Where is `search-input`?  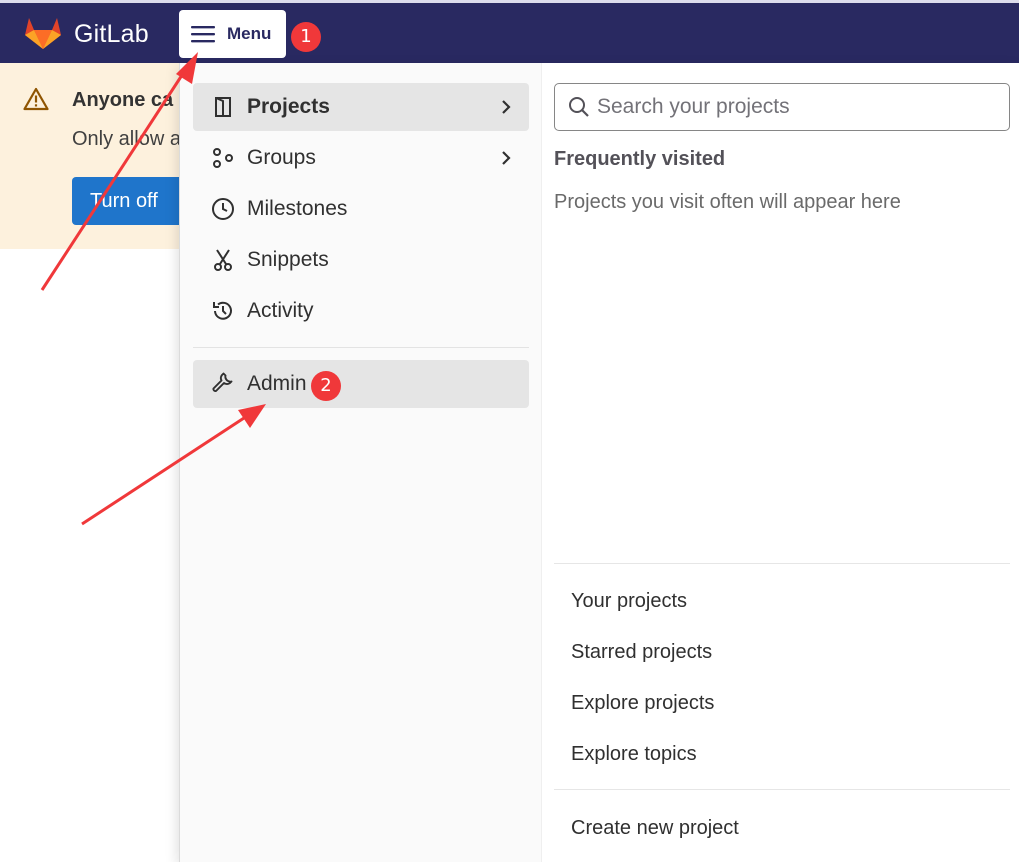 search-input is located at coordinates (797, 107).